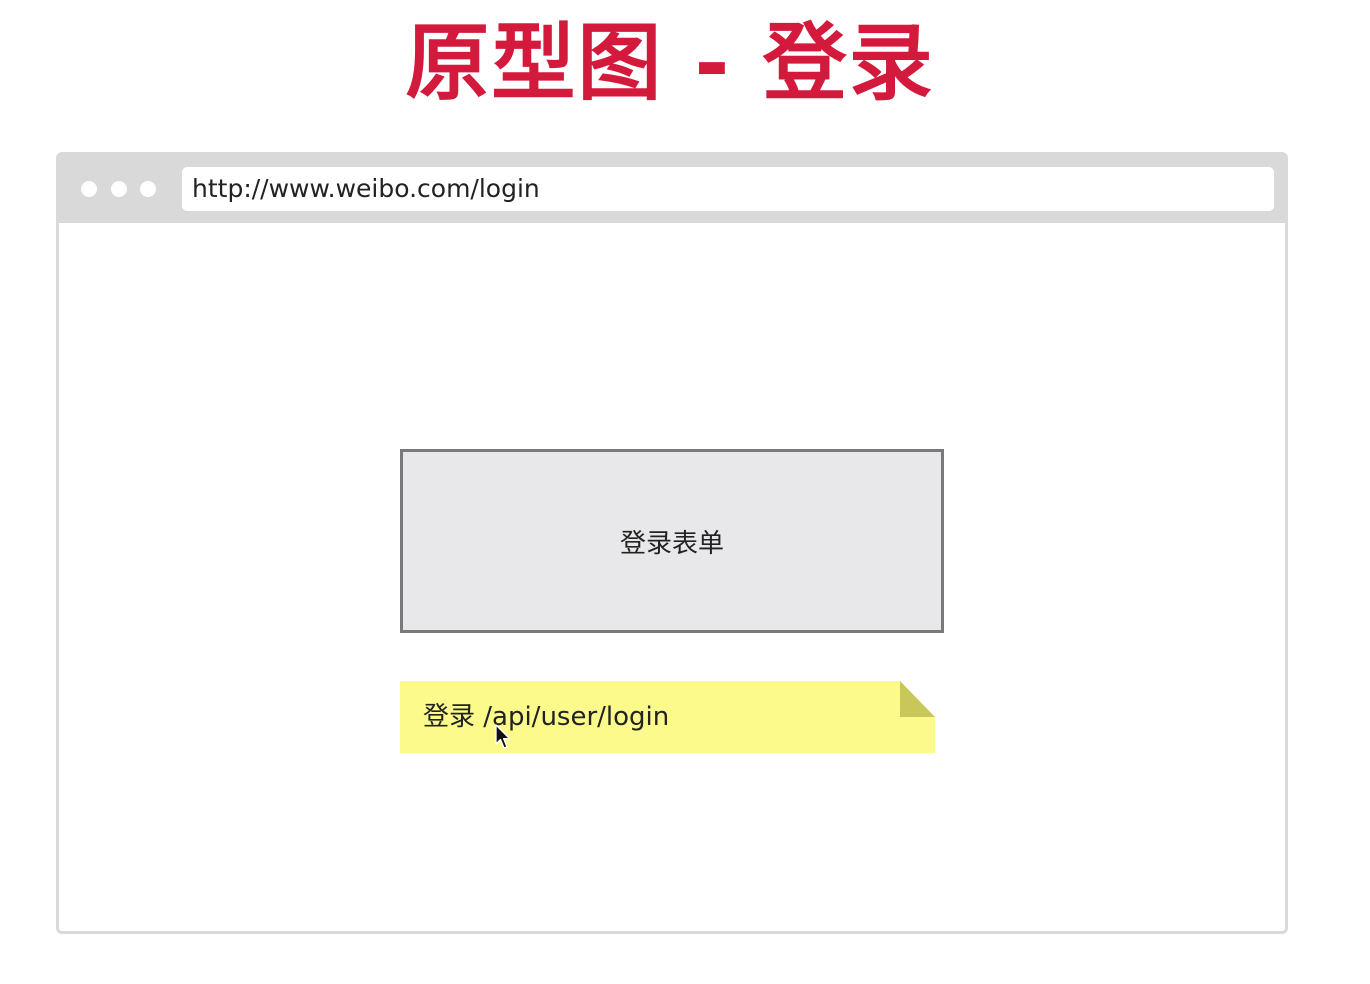 The width and height of the screenshot is (1370, 984). Describe the element at coordinates (670, 63) in the screenshot. I see `slide-title: 原型图 - 登录` at that location.